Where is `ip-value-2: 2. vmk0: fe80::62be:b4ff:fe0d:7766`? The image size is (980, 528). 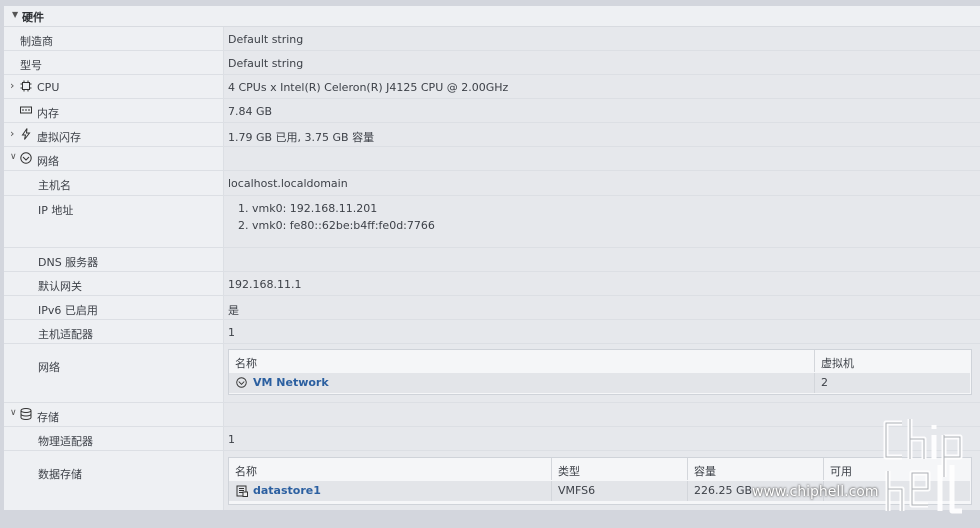
ip-value-2: 2. vmk0: fe80::62be:b4ff:fe0d:7766 is located at coordinates (336, 225).